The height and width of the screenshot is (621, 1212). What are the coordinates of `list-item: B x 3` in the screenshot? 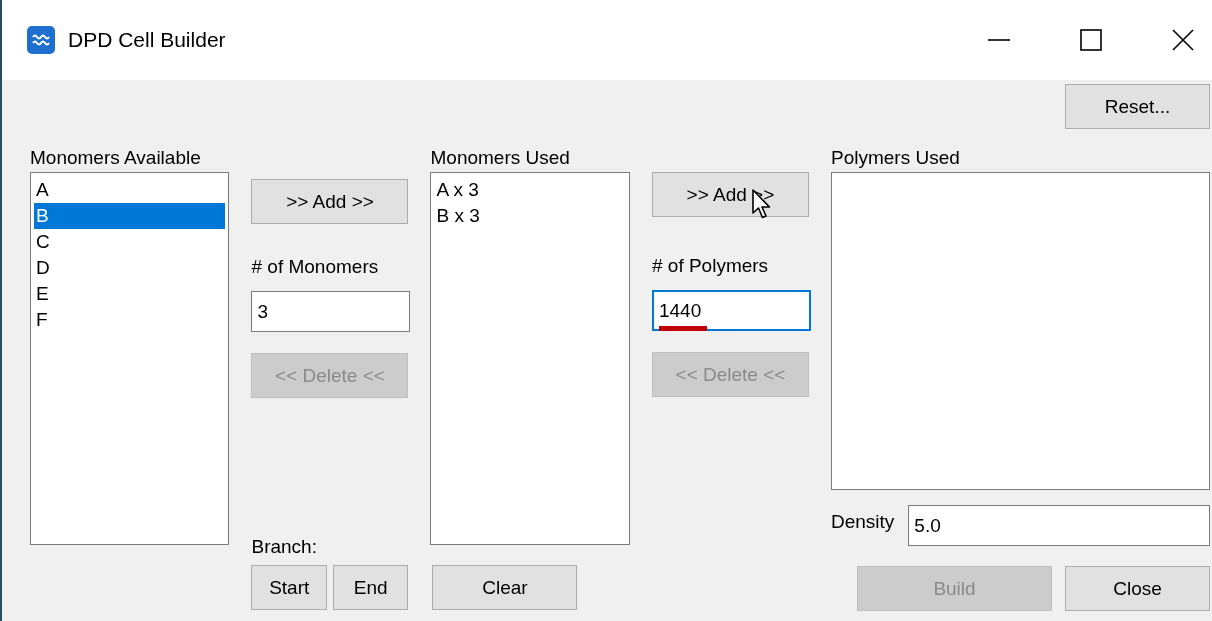 It's located at (530, 216).